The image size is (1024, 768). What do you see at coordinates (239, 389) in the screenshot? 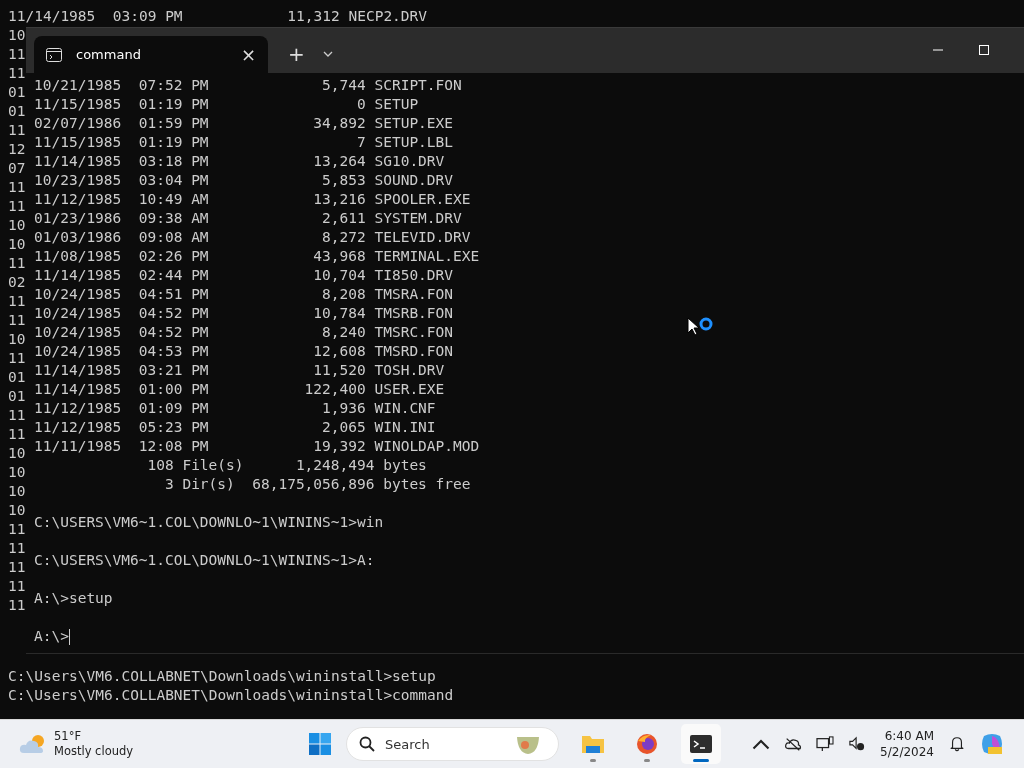
I see `console-line: 11/14/1985 01:00 PM 122,400 USER.EXE` at bounding box center [239, 389].